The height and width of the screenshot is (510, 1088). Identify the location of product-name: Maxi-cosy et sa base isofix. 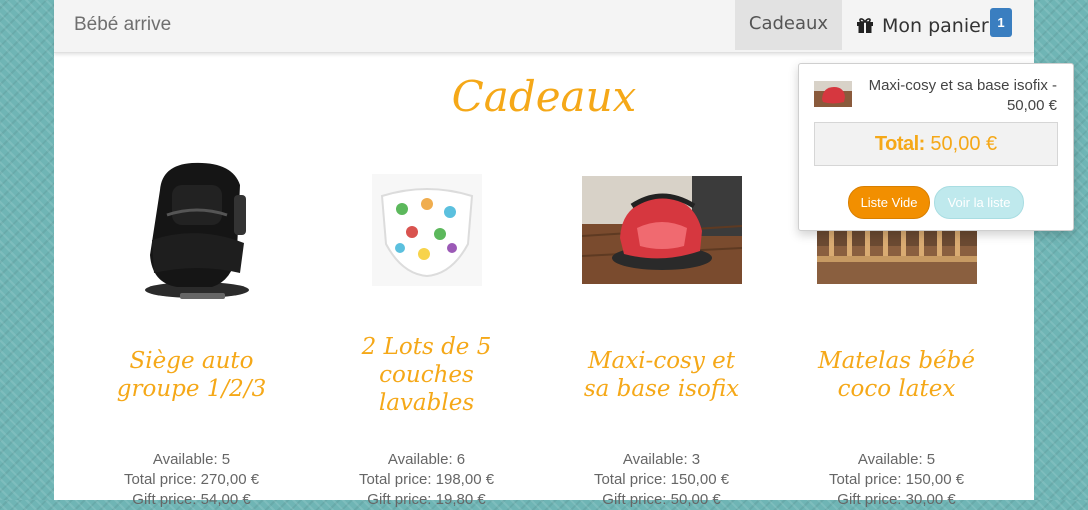
(662, 375).